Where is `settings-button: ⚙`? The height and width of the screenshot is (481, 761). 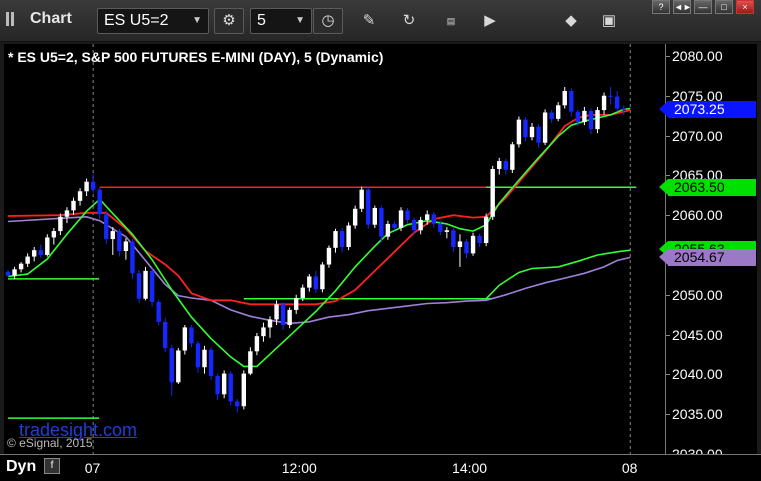
settings-button: ⚙ is located at coordinates (229, 21).